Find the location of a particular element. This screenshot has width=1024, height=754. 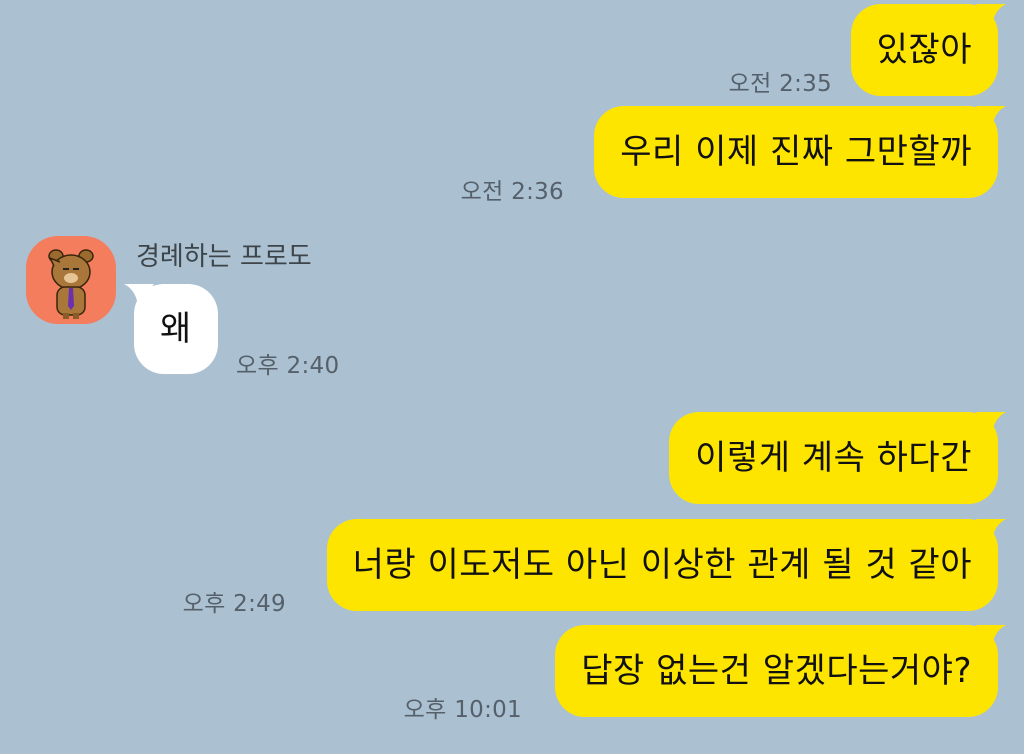

message-text: 이렇게 계속 하다간 is located at coordinates (833, 458).